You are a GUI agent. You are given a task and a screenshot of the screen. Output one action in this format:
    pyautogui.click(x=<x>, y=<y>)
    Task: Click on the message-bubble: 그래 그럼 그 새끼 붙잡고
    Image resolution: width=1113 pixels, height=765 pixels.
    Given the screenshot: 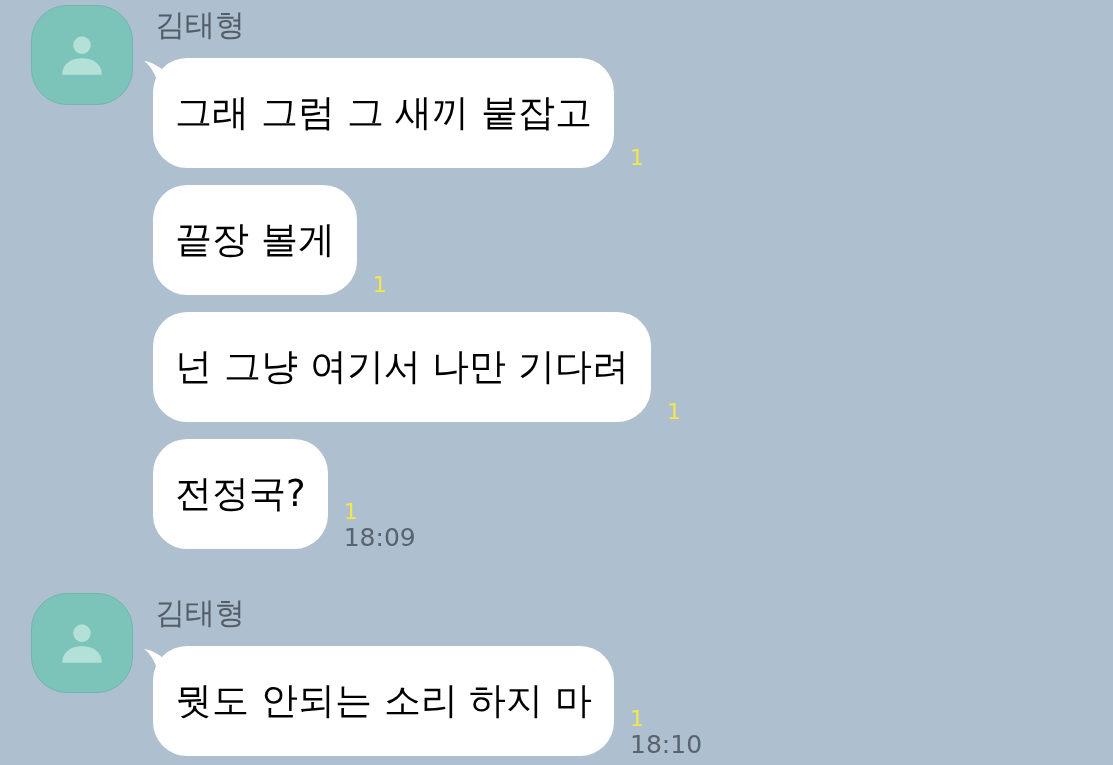 What is the action you would take?
    pyautogui.click(x=384, y=113)
    